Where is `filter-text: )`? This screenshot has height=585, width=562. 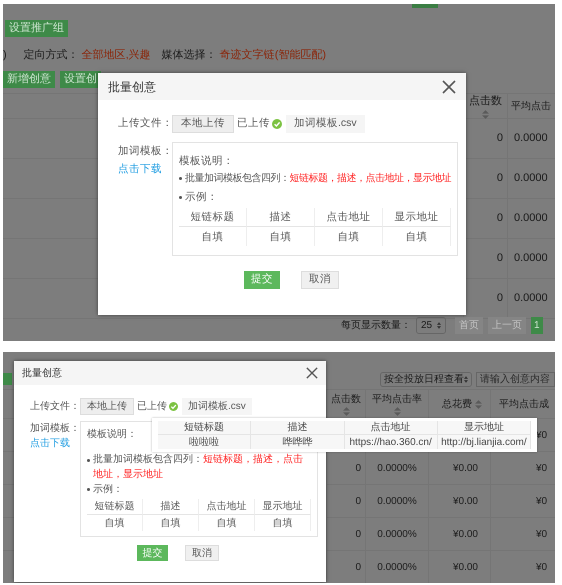 filter-text: ) is located at coordinates (5, 55).